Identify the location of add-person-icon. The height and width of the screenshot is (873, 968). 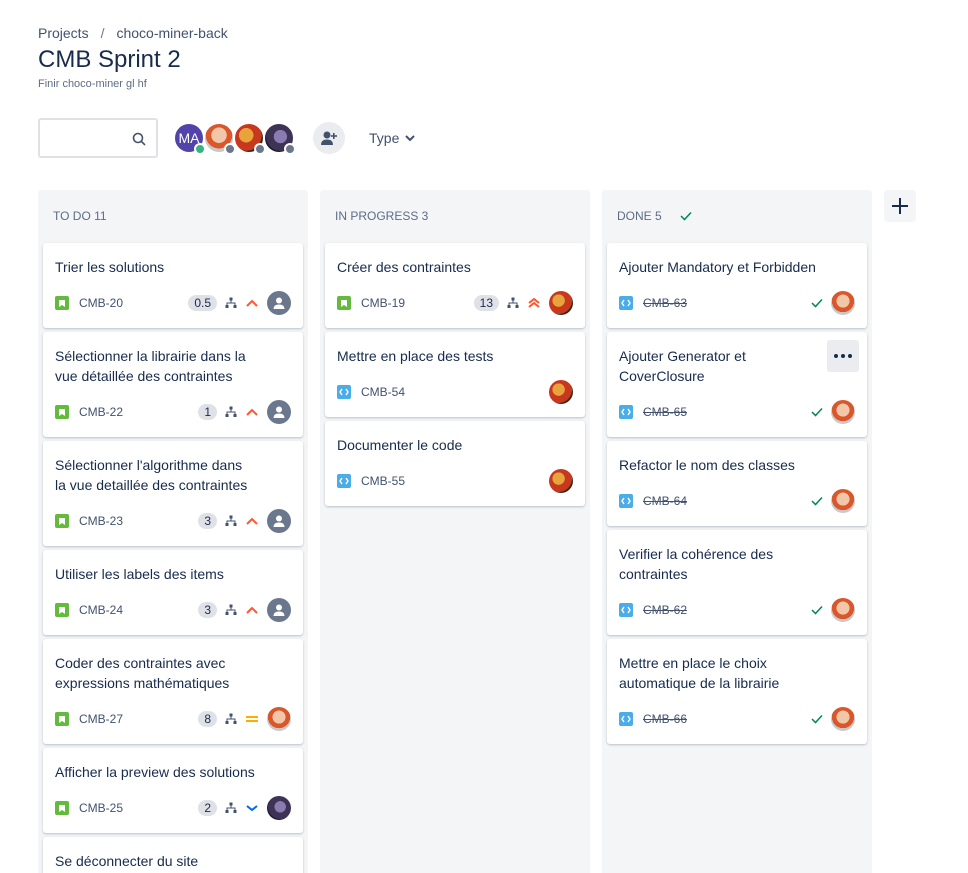
(329, 138).